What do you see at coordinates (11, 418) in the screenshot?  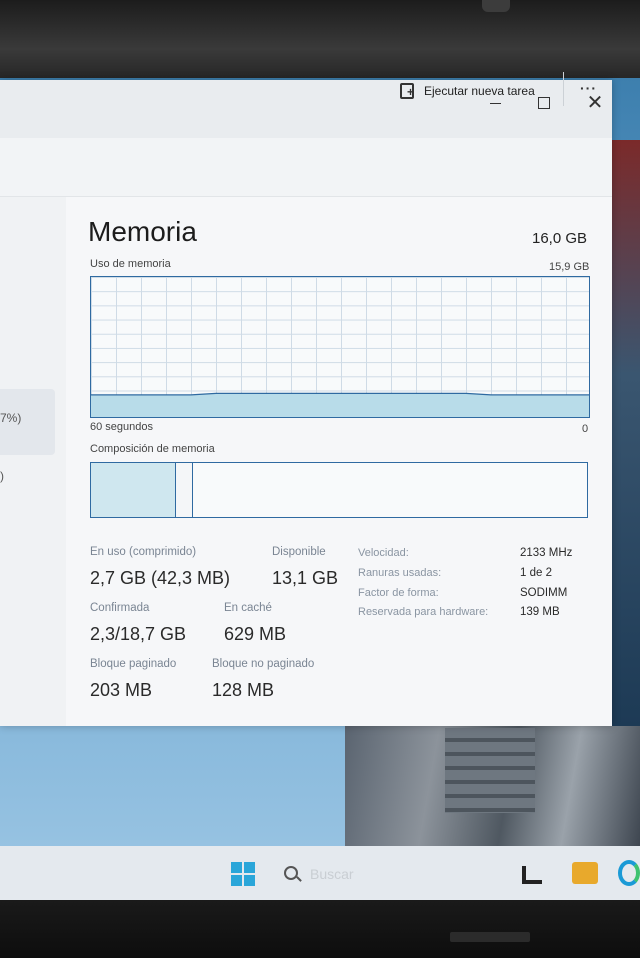 I see `sidebar-item-label: 7%)` at bounding box center [11, 418].